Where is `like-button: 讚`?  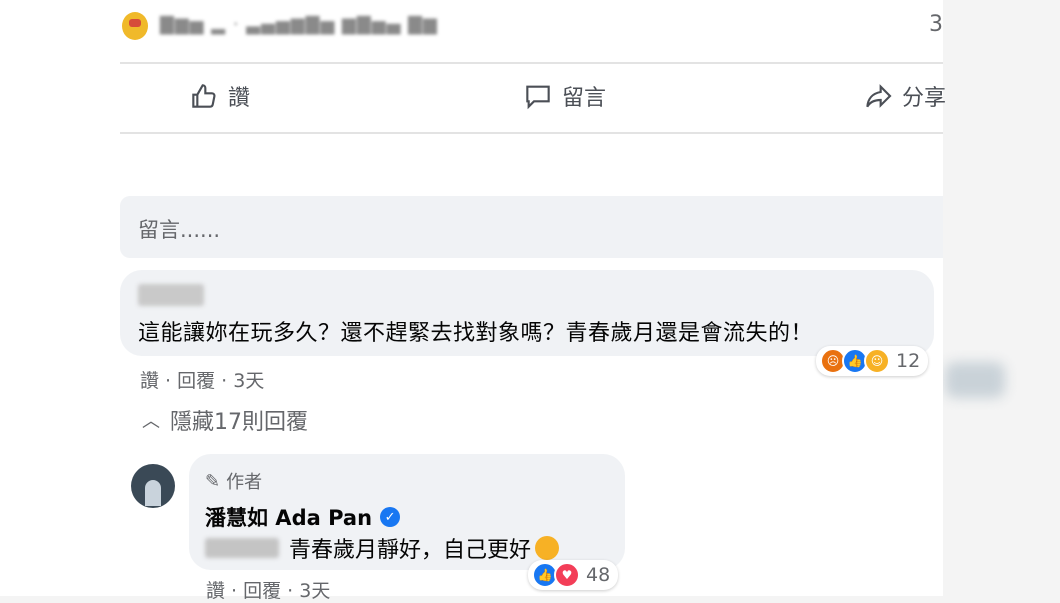
like-button: 讚 is located at coordinates (219, 96).